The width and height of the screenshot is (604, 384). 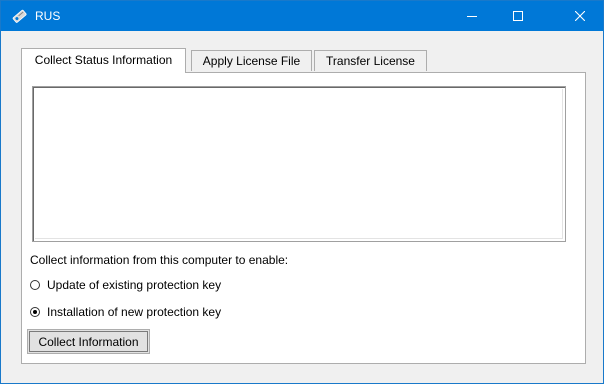 What do you see at coordinates (48, 16) in the screenshot?
I see `window-title: RUS` at bounding box center [48, 16].